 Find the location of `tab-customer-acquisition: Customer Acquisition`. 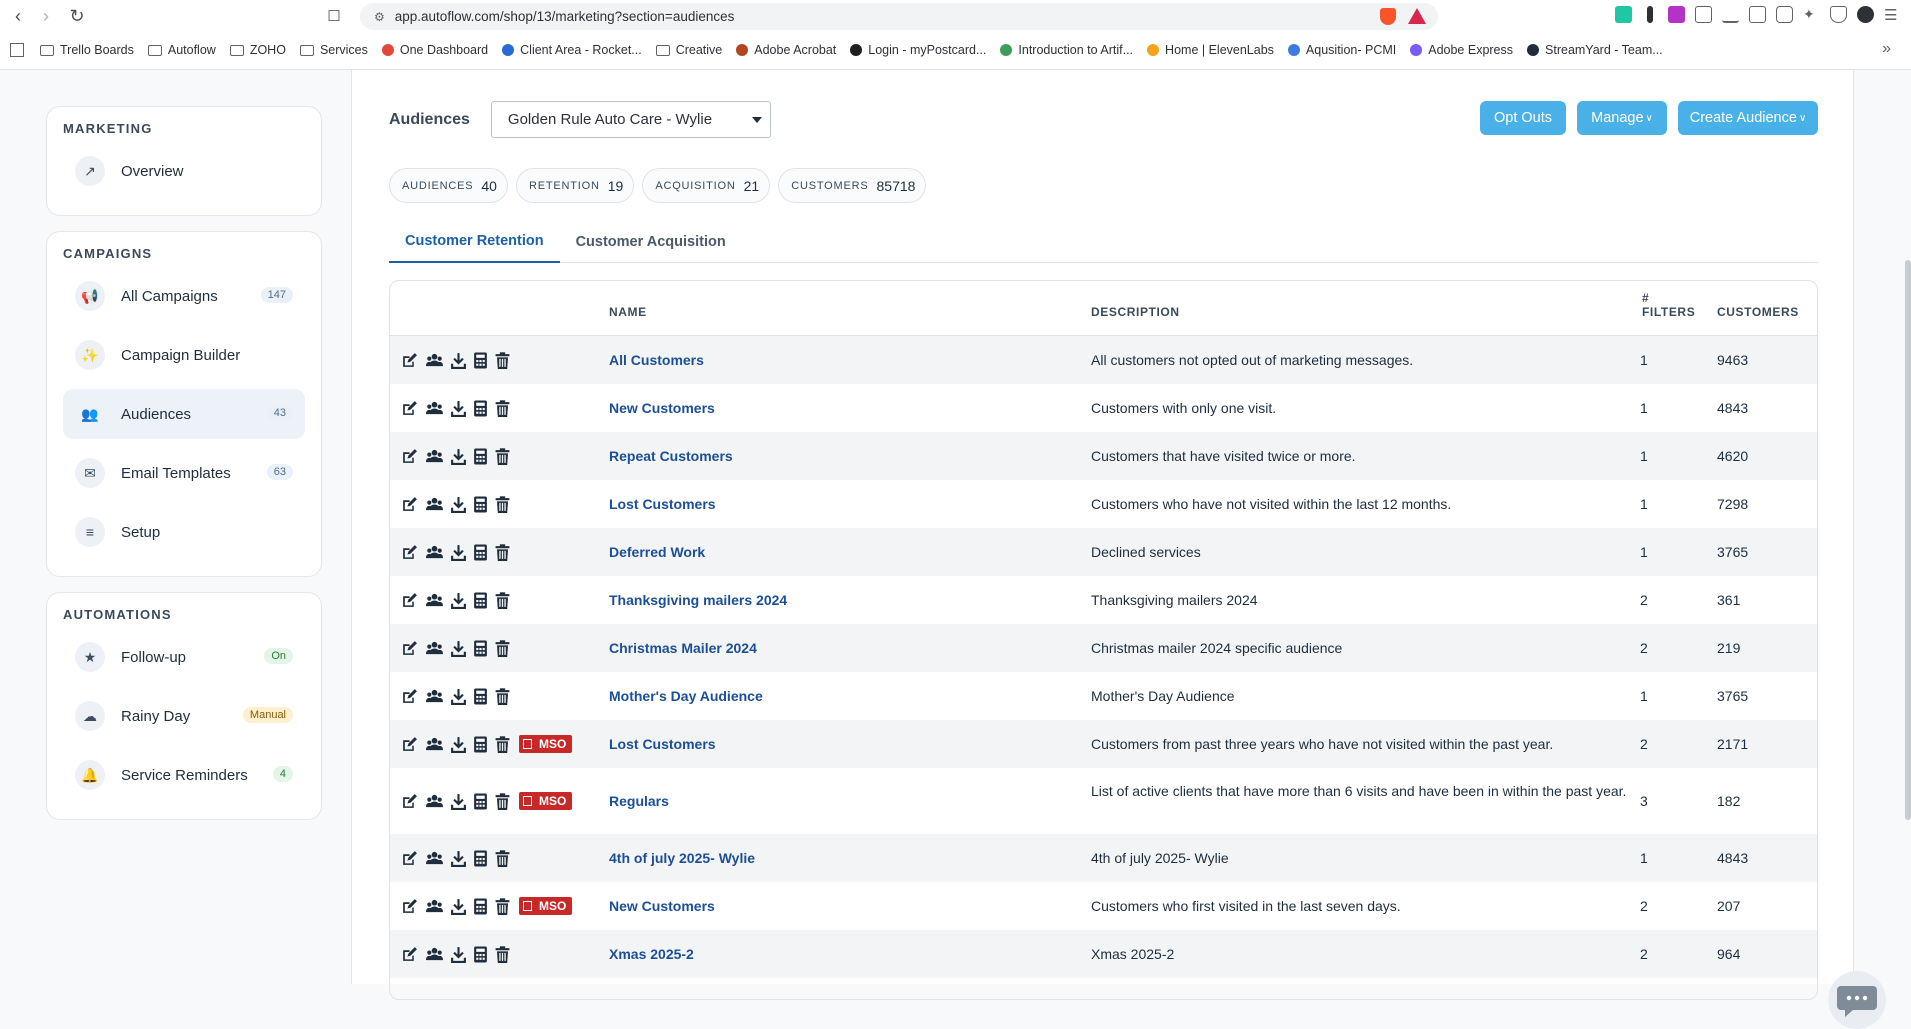

tab-customer-acquisition: Customer Acquisition is located at coordinates (651, 241).